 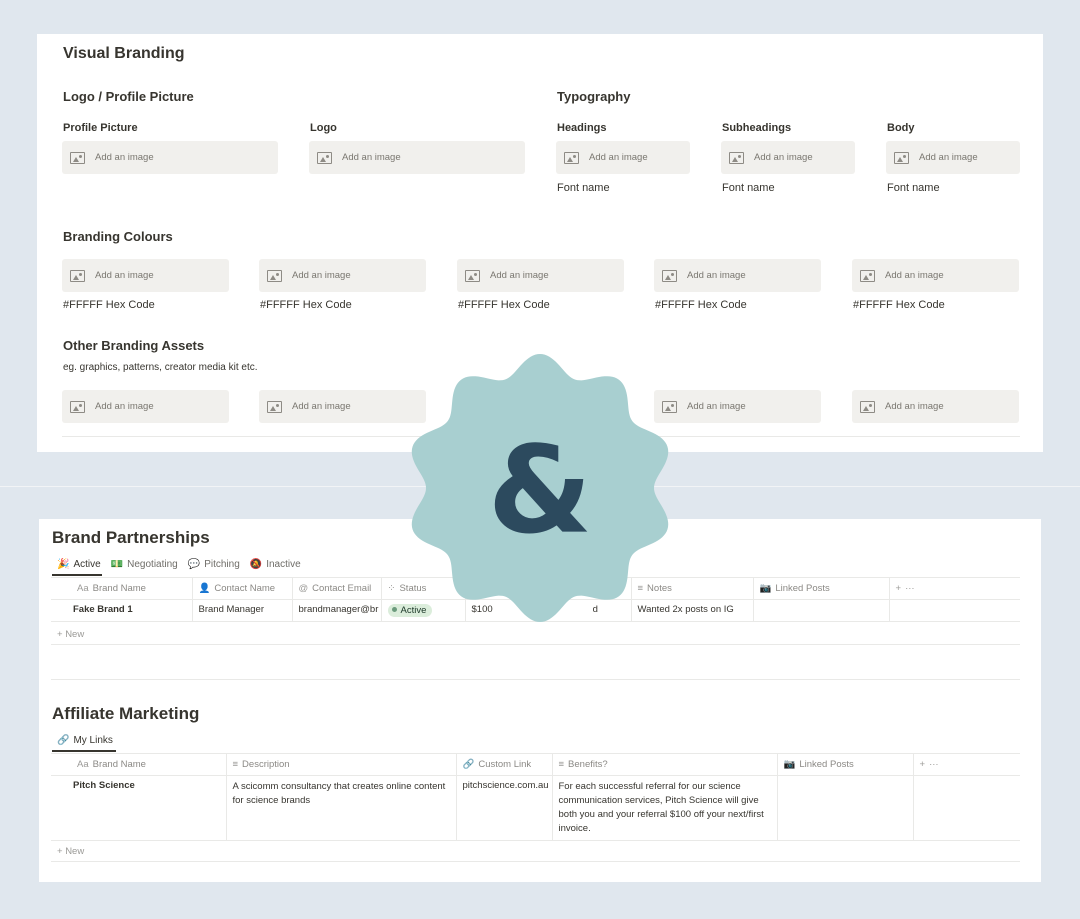 I want to click on subheadings-label: Subheadings, so click(x=757, y=128).